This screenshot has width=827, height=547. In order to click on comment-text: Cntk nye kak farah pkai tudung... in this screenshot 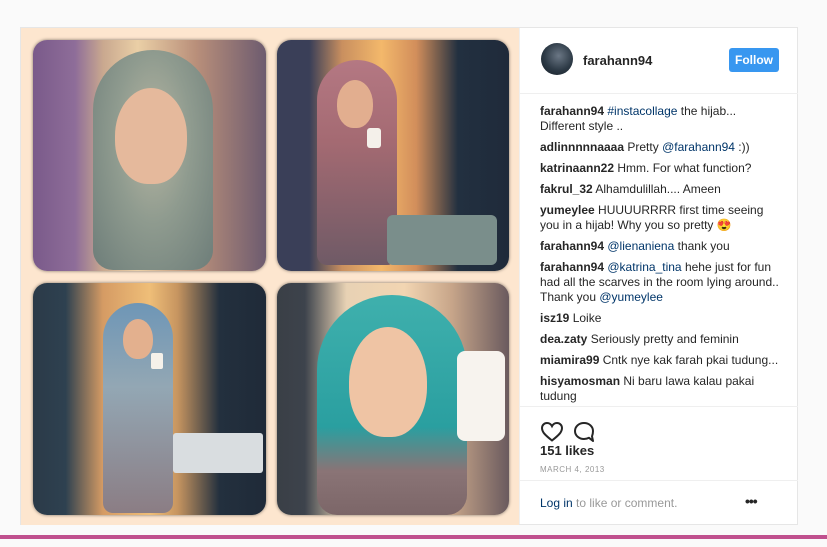, I will do `click(690, 360)`.